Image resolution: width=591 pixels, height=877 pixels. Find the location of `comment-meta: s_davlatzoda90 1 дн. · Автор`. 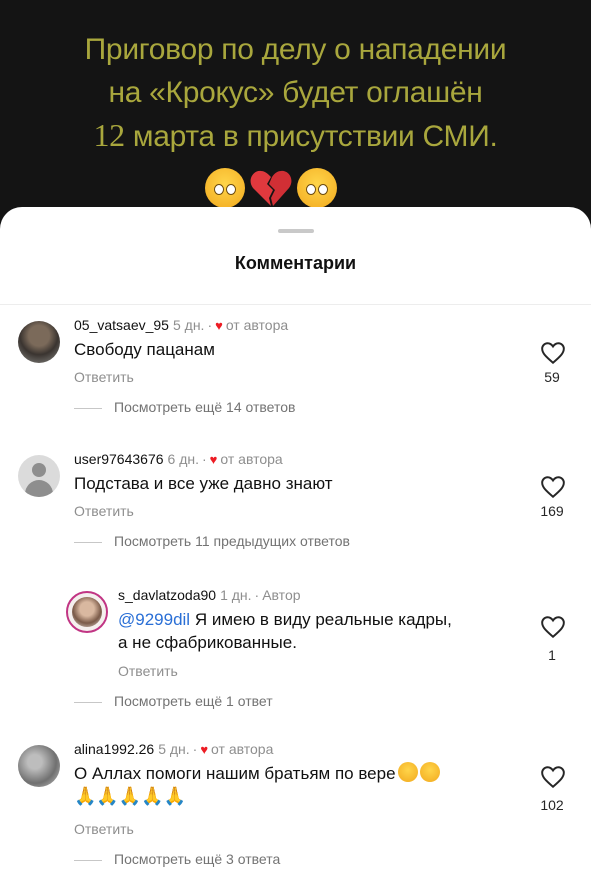

comment-meta: s_davlatzoda90 1 дн. · Автор is located at coordinates (209, 595).